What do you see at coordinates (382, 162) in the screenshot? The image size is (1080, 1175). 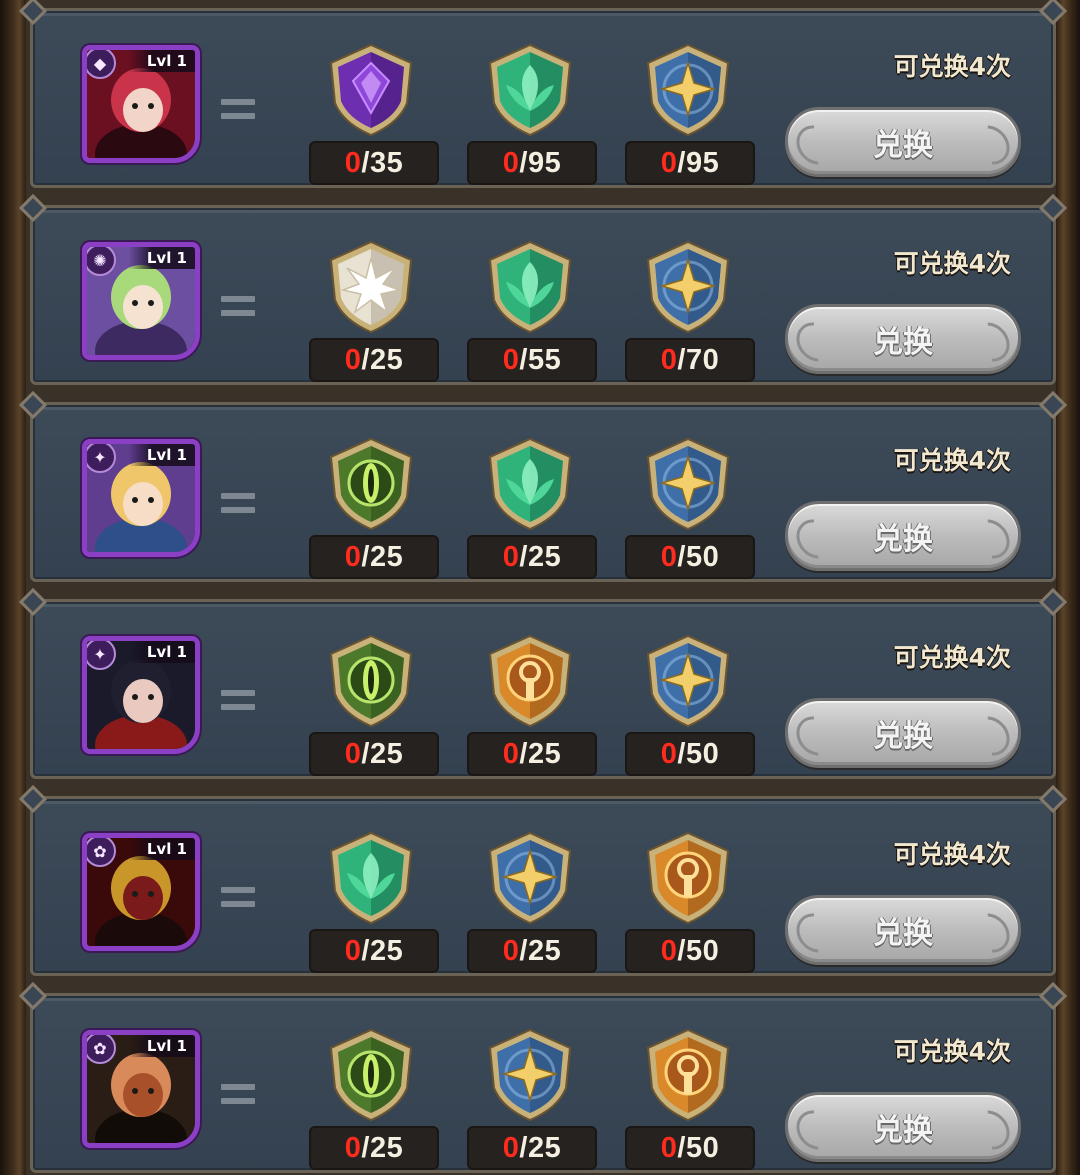 I see `required-count: /35` at bounding box center [382, 162].